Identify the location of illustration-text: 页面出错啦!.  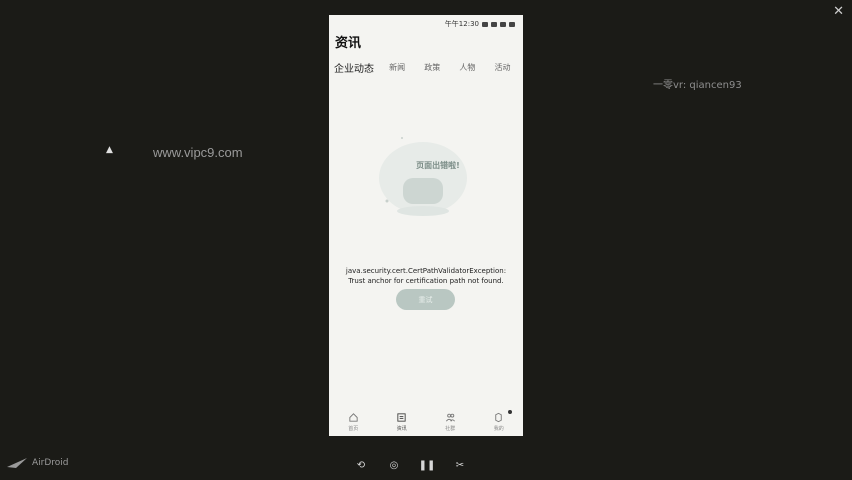
(438, 165).